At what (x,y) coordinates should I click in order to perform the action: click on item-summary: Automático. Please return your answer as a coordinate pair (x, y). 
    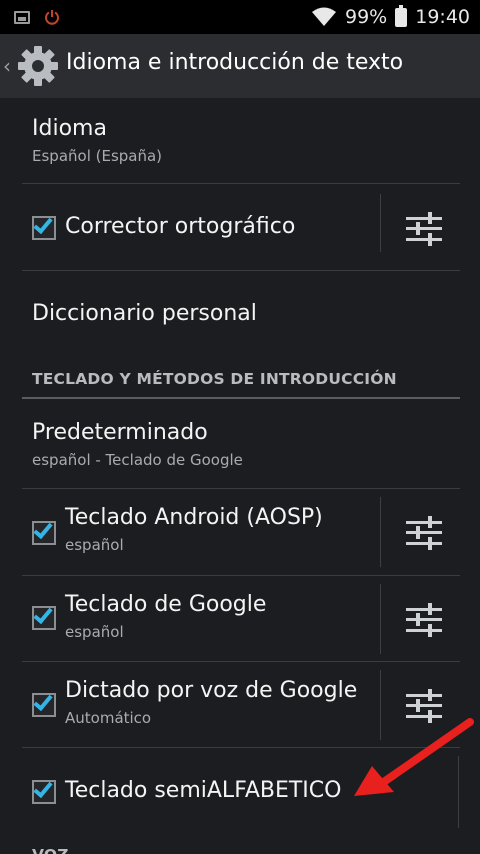
    Looking at the image, I should click on (108, 718).